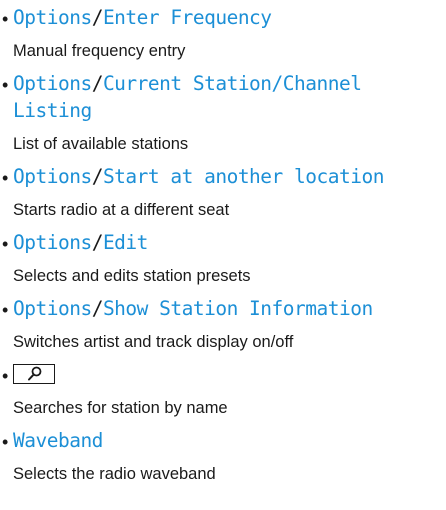 This screenshot has width=446, height=510. I want to click on menu-path, so click(229, 374).